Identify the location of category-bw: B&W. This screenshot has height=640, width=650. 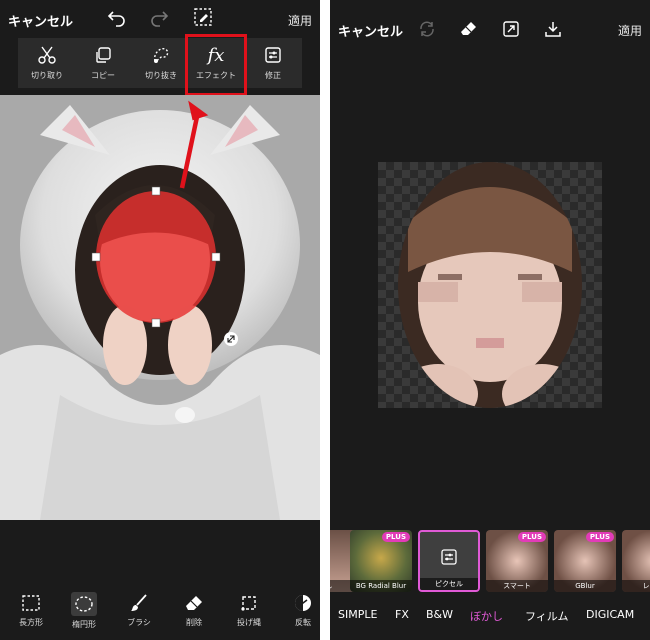
(439, 614).